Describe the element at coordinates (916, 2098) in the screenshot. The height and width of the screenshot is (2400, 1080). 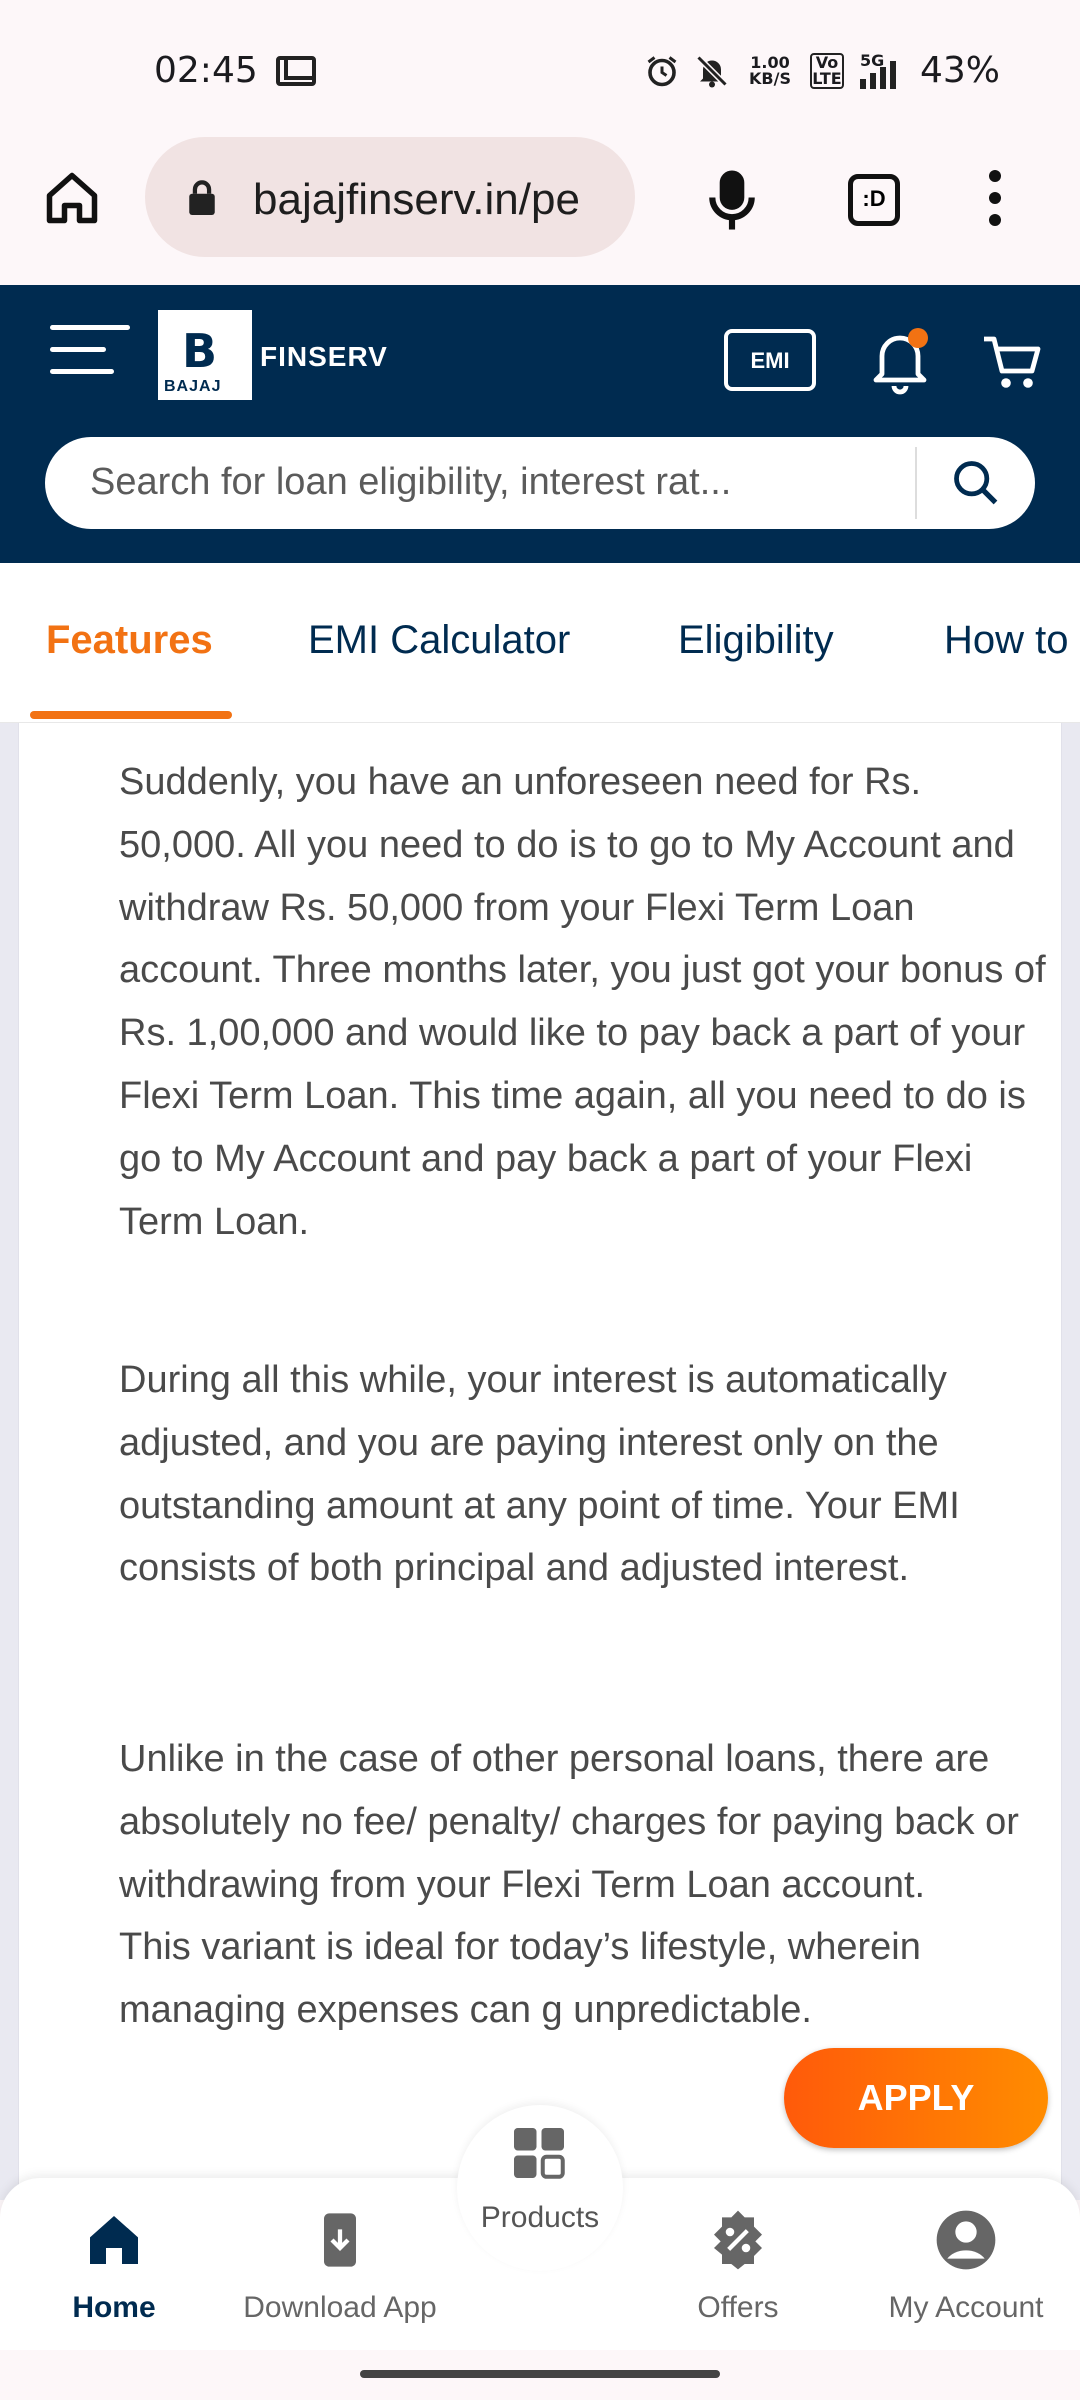
I see `apply-button: APPLY` at that location.